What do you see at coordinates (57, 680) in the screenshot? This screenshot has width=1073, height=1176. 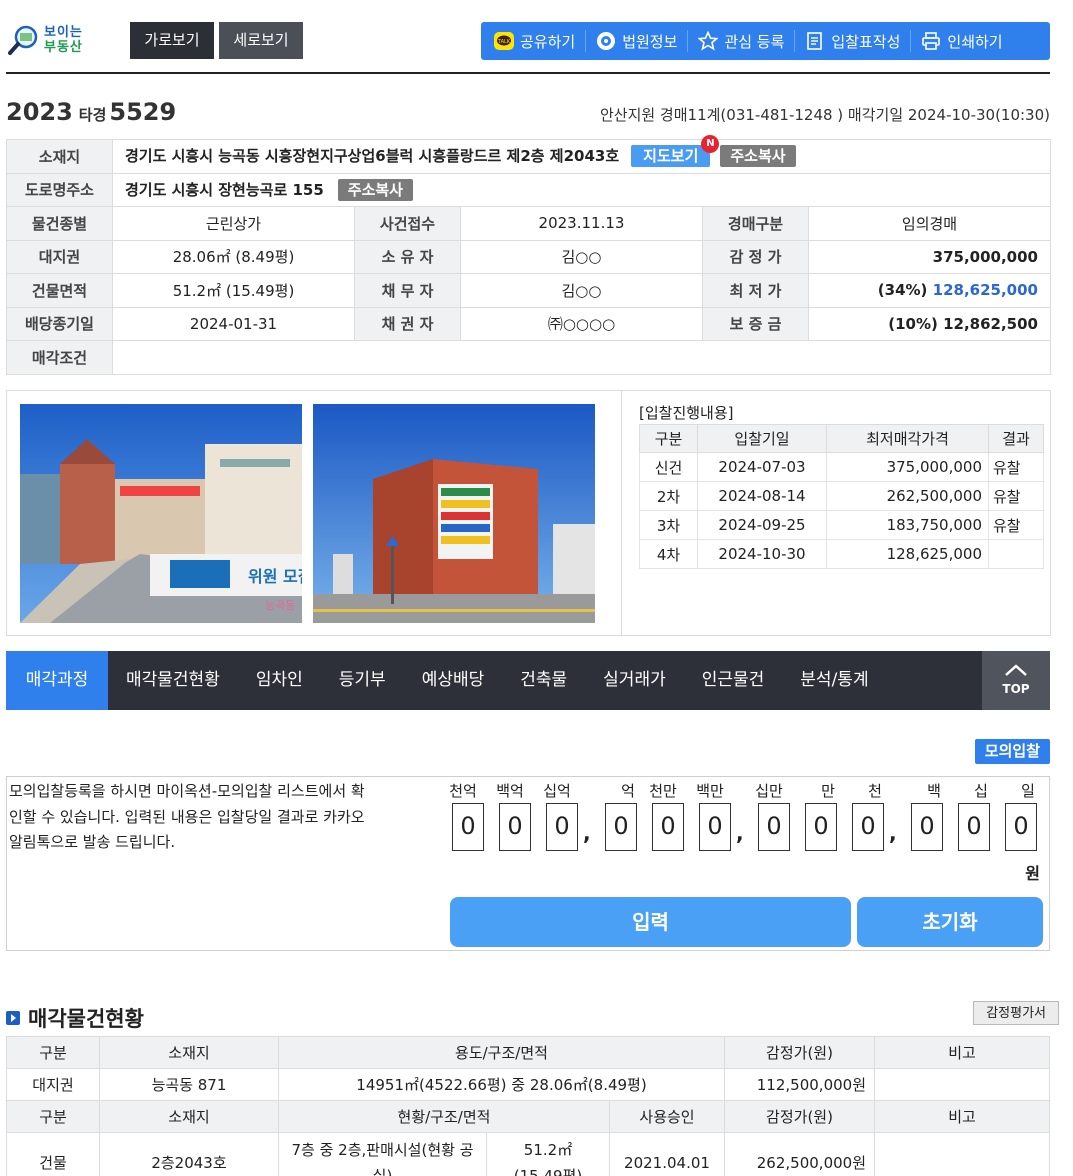 I see `tab-sale-process: 매각과정` at bounding box center [57, 680].